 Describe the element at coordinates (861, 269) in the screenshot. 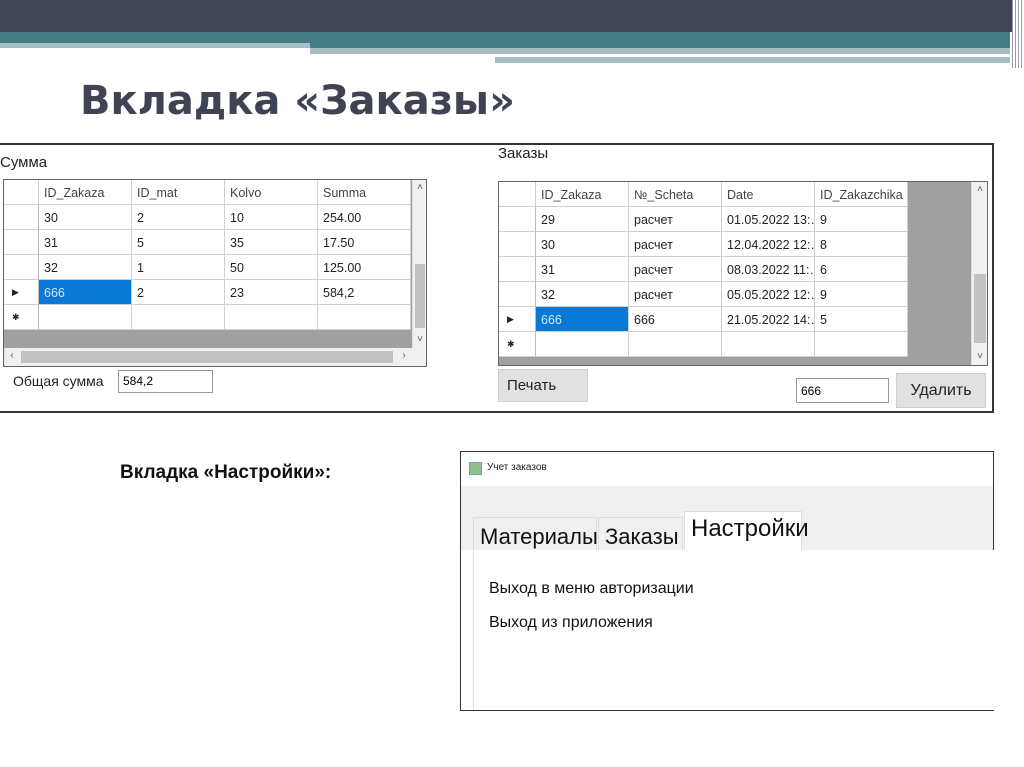

I see `grid-cell: 6` at that location.